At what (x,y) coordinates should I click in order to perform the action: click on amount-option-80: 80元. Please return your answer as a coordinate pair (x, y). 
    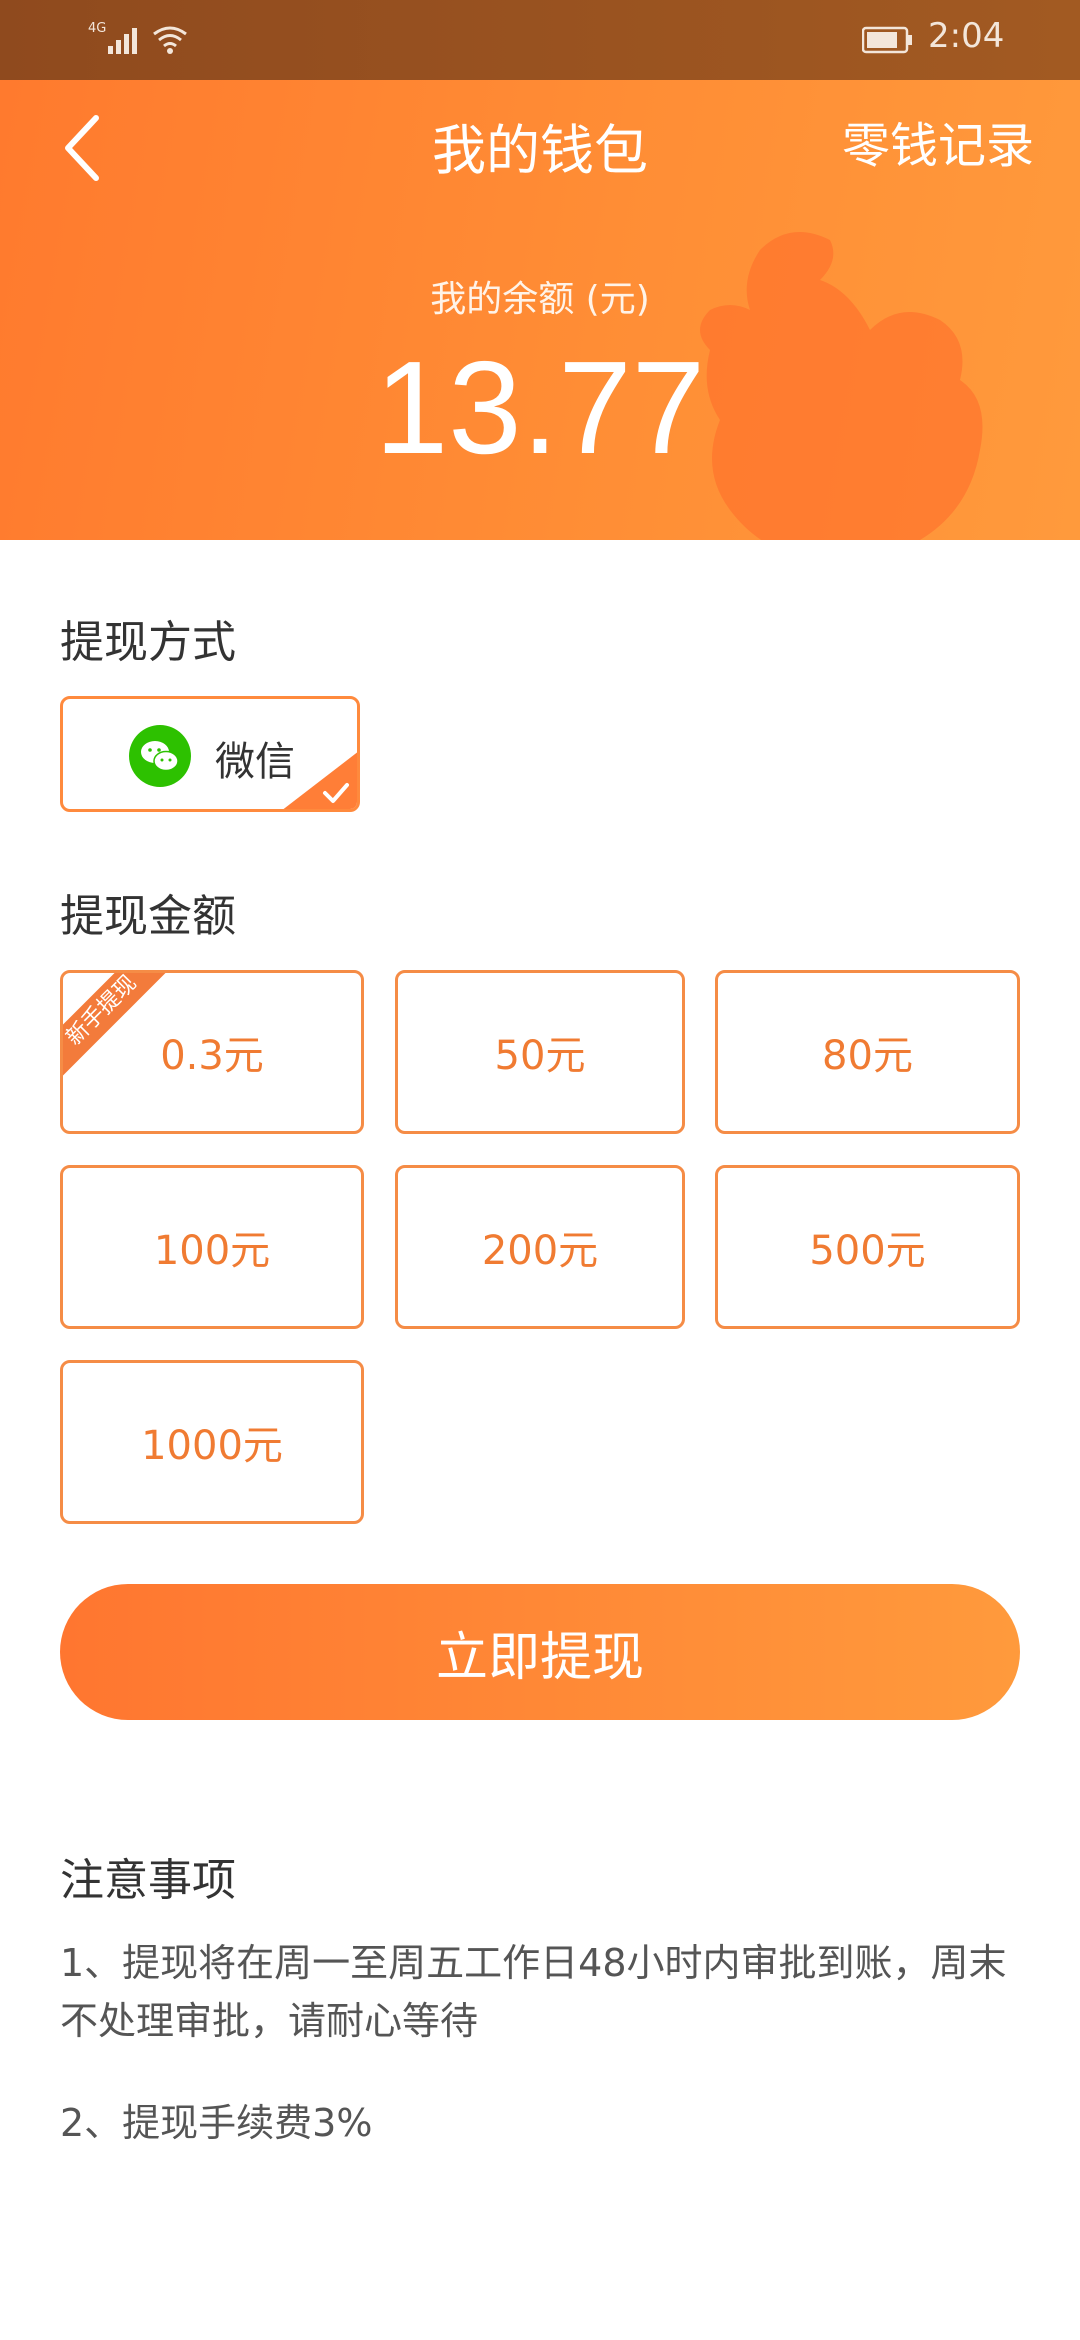
    Looking at the image, I should click on (867, 1052).